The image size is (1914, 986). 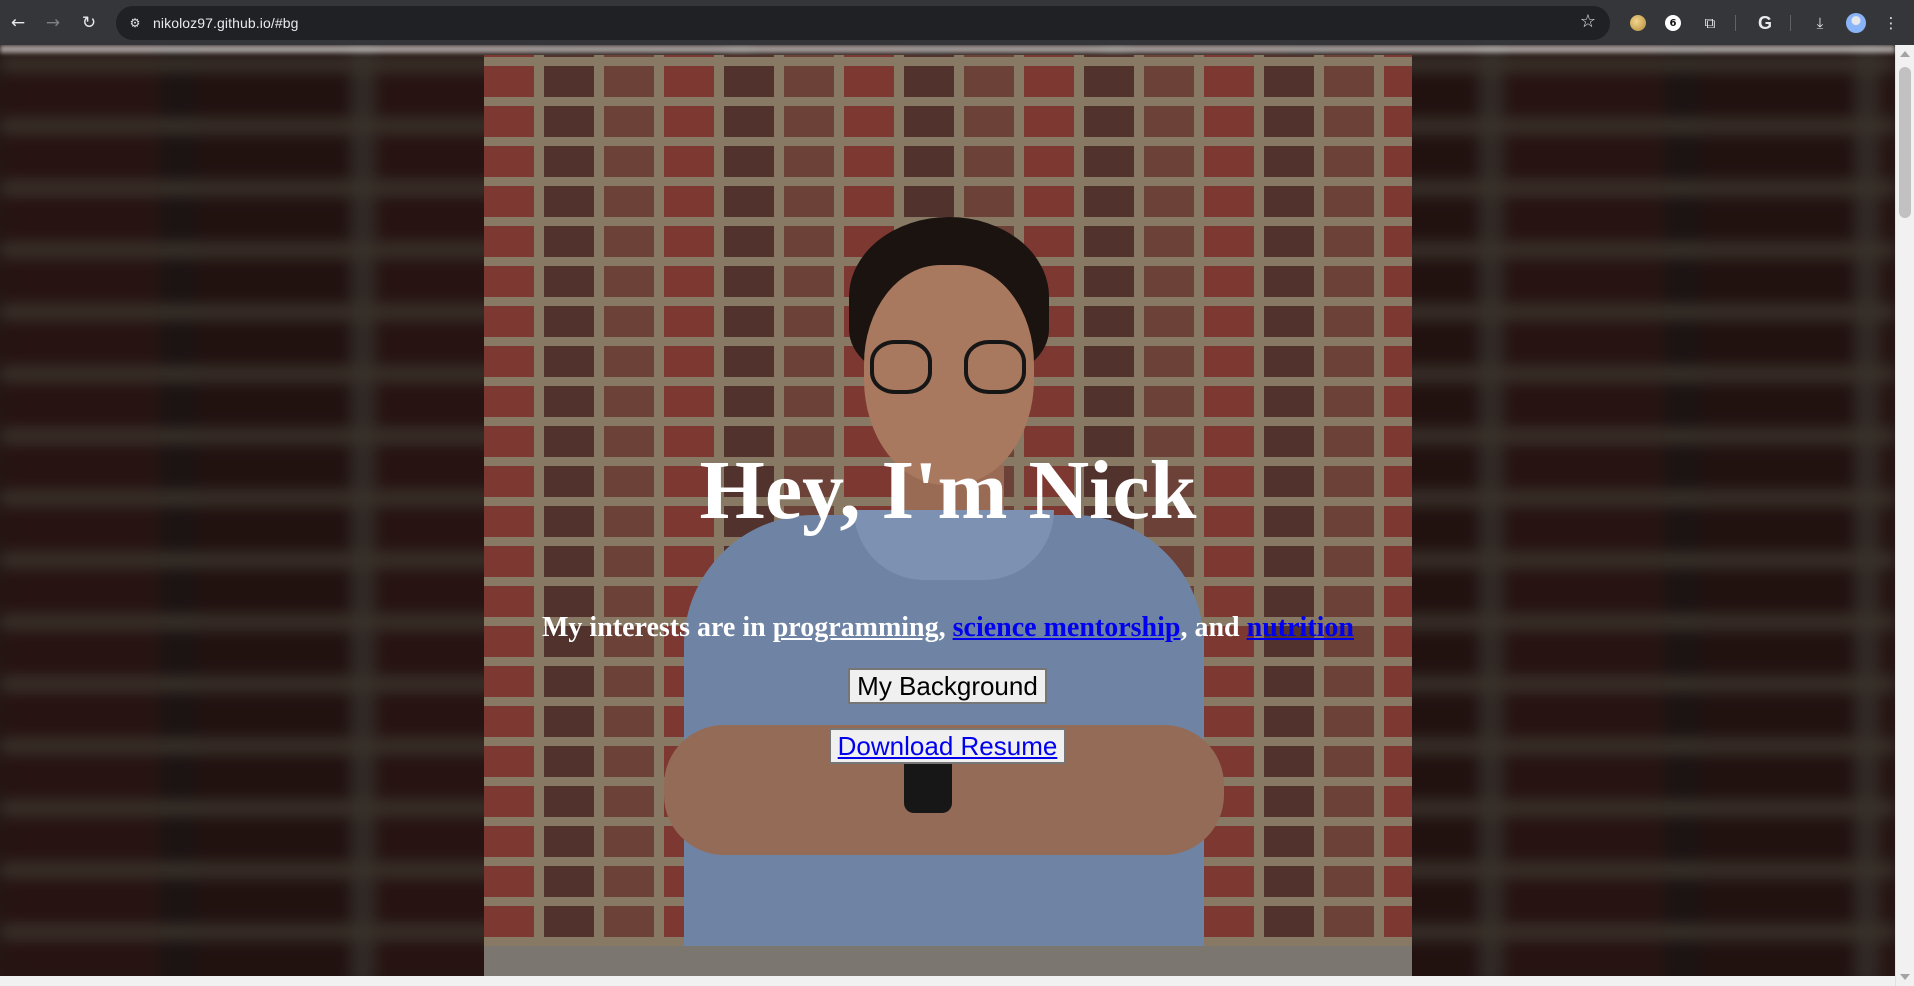 I want to click on bookmark-star-icon: ☆, so click(x=1588, y=21).